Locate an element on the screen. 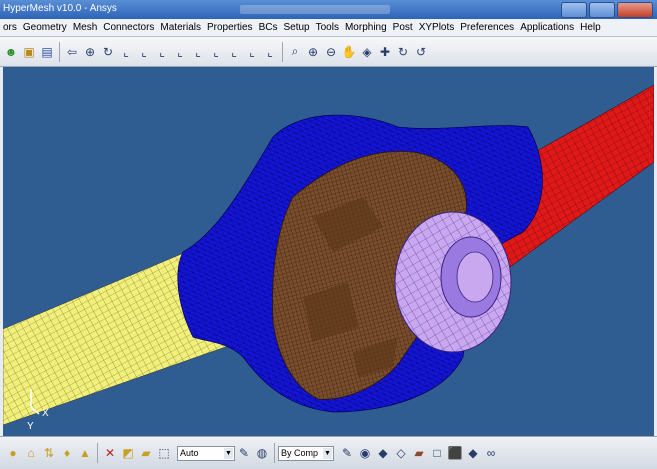 The width and height of the screenshot is (657, 469). menu-tools: Tools is located at coordinates (327, 27).